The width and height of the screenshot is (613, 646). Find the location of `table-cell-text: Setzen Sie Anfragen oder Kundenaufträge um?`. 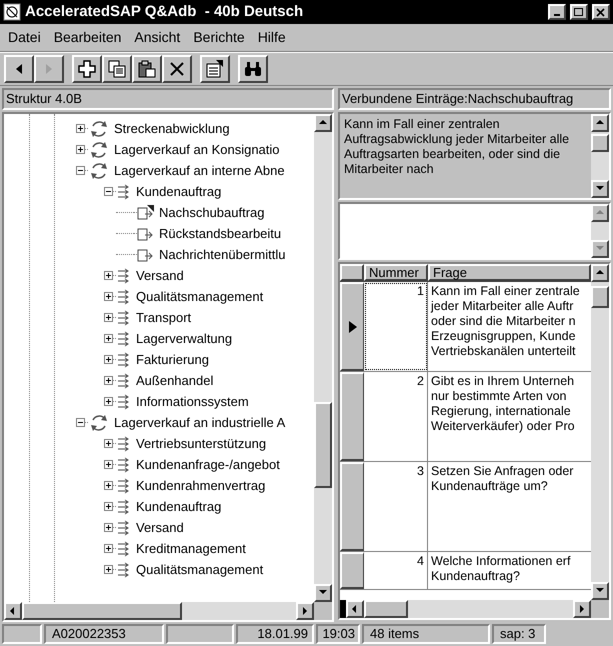

table-cell-text: Setzen Sie Anfragen oder Kundenaufträge um? is located at coordinates (502, 479).